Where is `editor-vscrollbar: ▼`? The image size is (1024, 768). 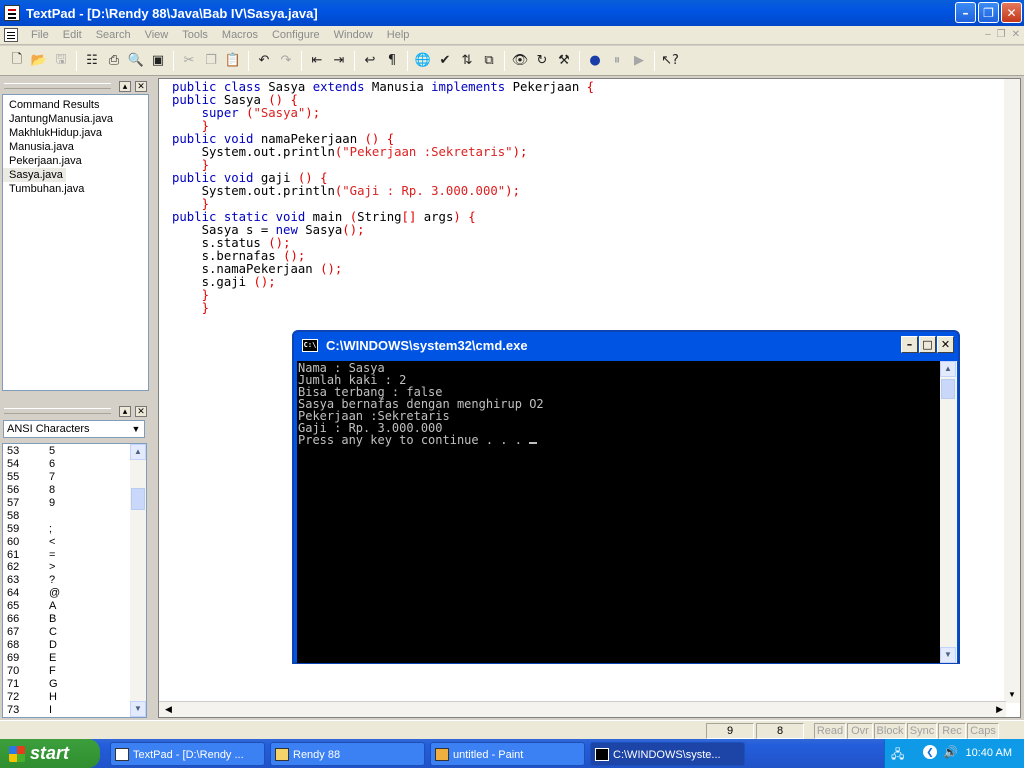
editor-vscrollbar: ▼ is located at coordinates (1012, 391).